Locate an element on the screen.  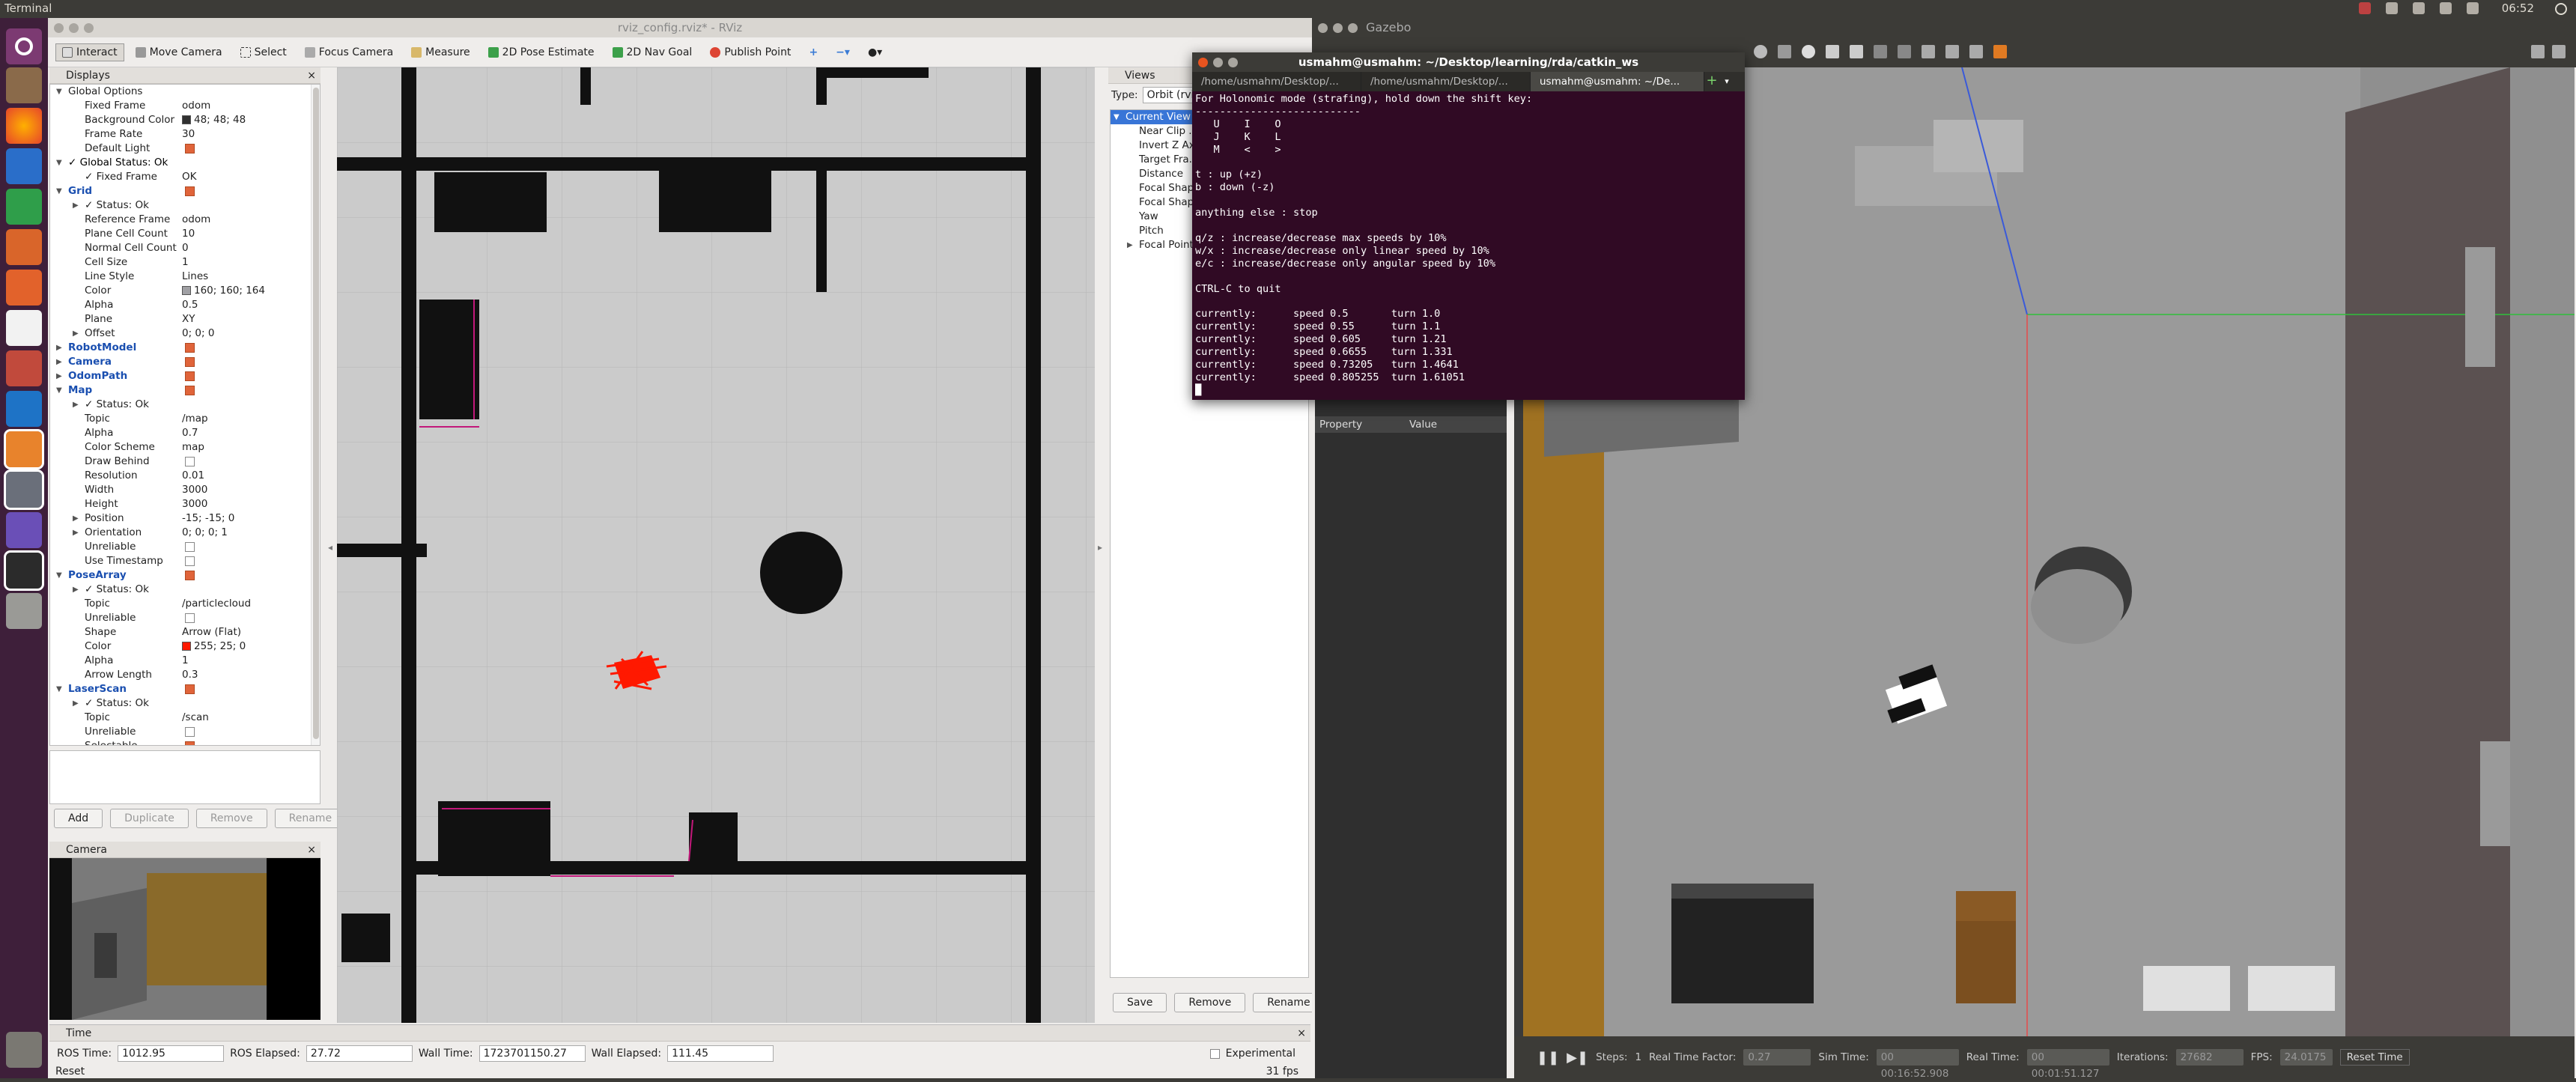
volume-icon is located at coordinates (2473, 8).